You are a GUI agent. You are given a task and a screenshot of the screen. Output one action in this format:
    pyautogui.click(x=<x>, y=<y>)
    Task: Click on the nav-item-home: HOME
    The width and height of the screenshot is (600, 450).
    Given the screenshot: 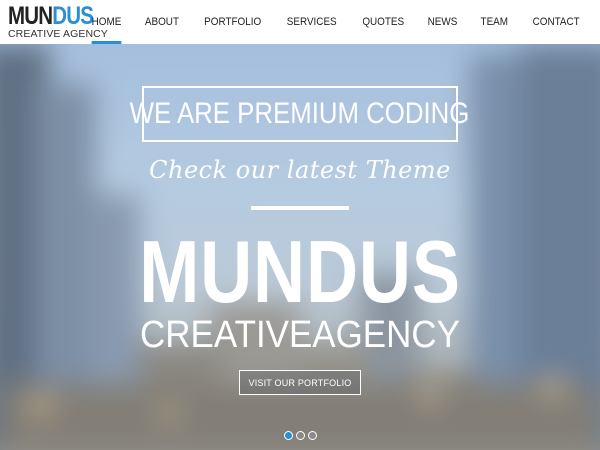 What is the action you would take?
    pyautogui.click(x=107, y=22)
    